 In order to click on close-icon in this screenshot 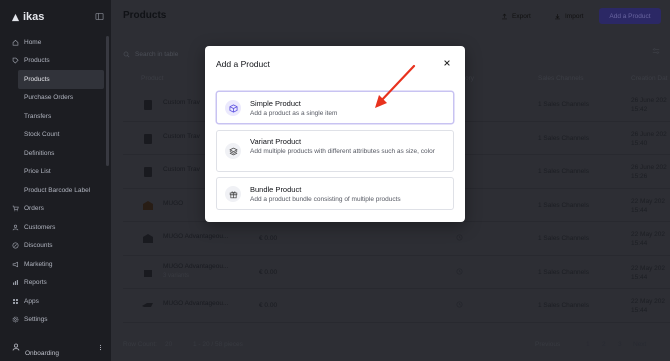, I will do `click(447, 63)`.